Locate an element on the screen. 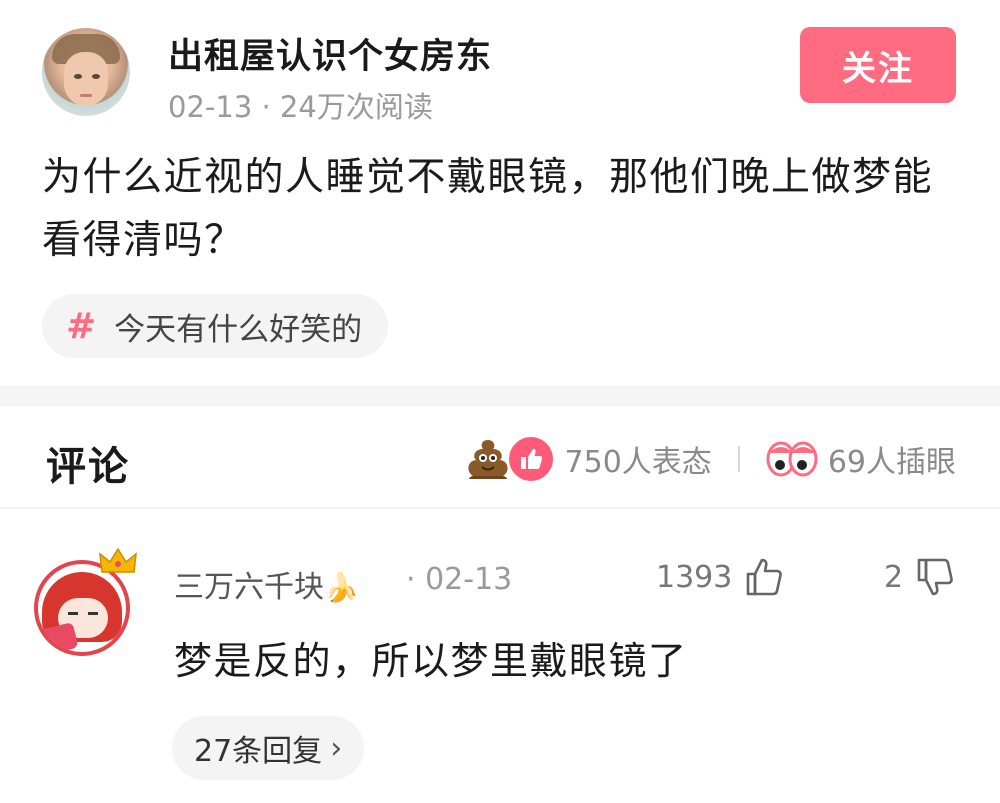 The width and height of the screenshot is (1000, 803). comment-replies-button: 27条回复 › is located at coordinates (268, 748).